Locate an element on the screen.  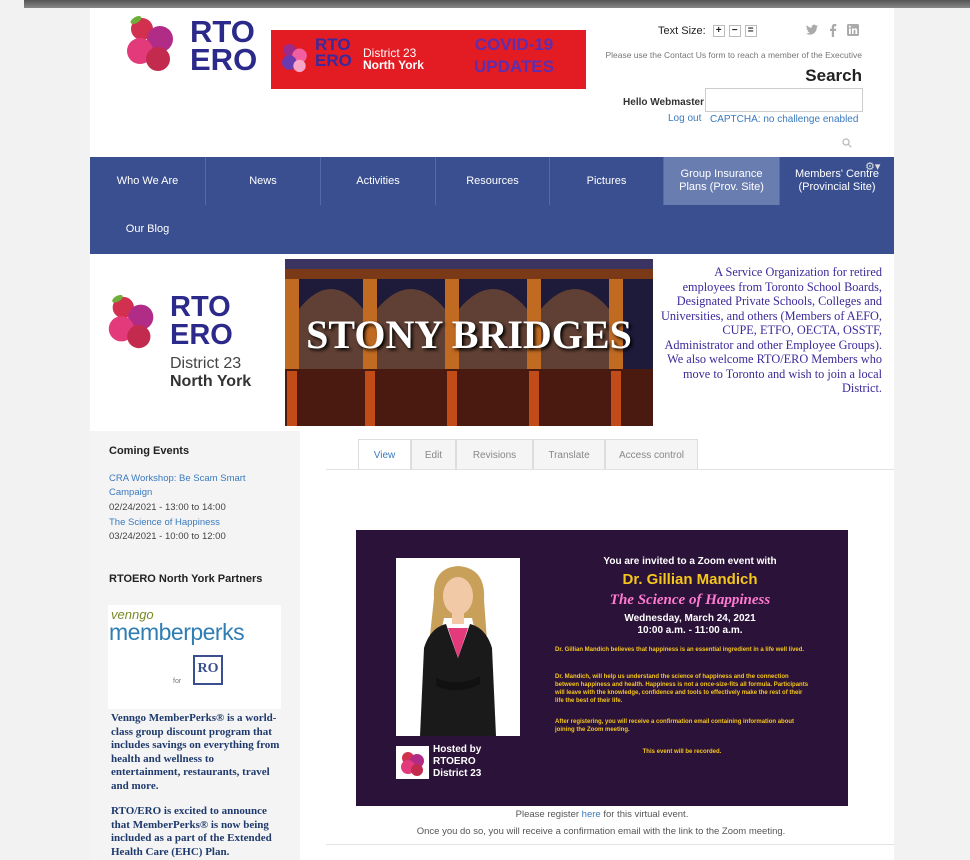
tab-revisions: Revisions is located at coordinates (494, 454).